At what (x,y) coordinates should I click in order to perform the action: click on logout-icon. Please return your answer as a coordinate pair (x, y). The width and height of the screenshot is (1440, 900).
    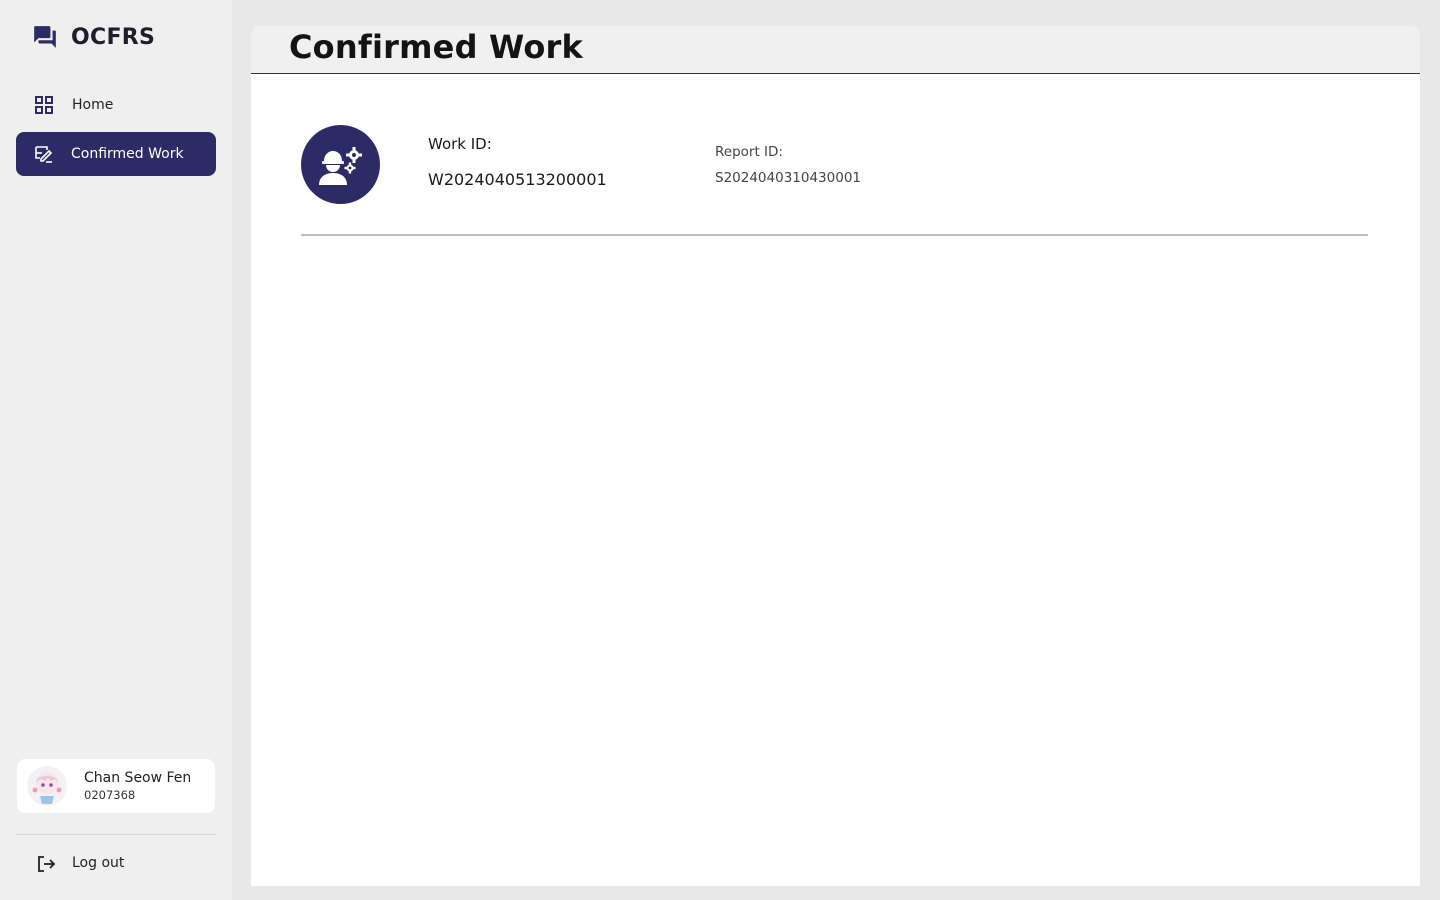
    Looking at the image, I should click on (46, 864).